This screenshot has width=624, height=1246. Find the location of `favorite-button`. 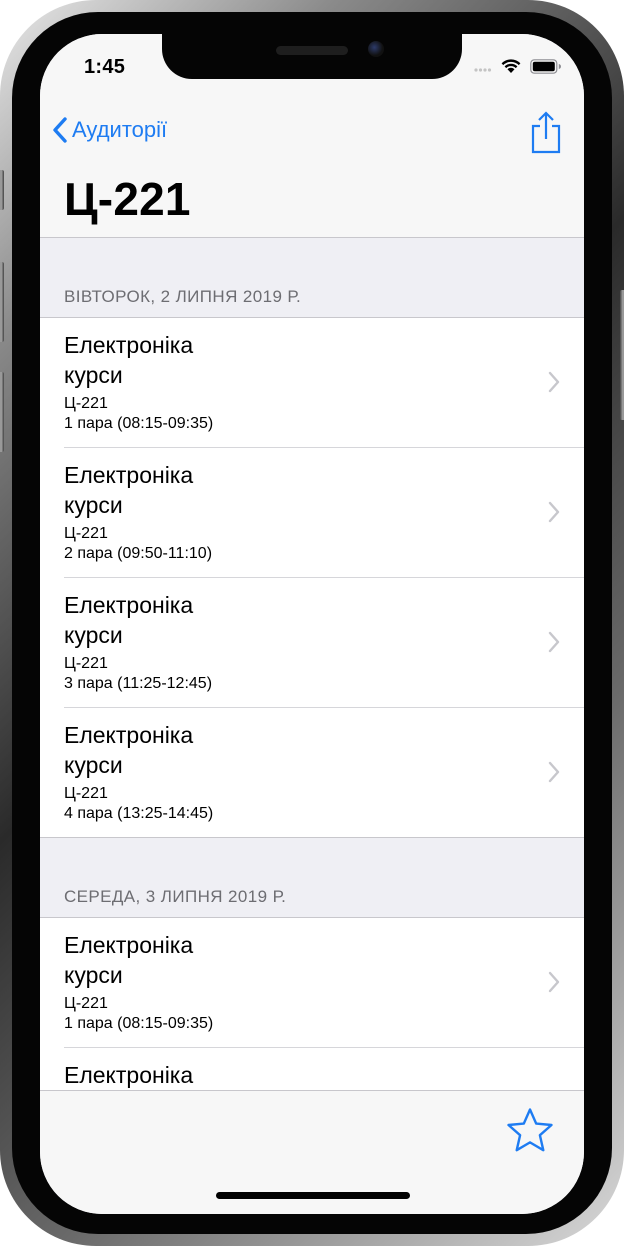

favorite-button is located at coordinates (530, 1130).